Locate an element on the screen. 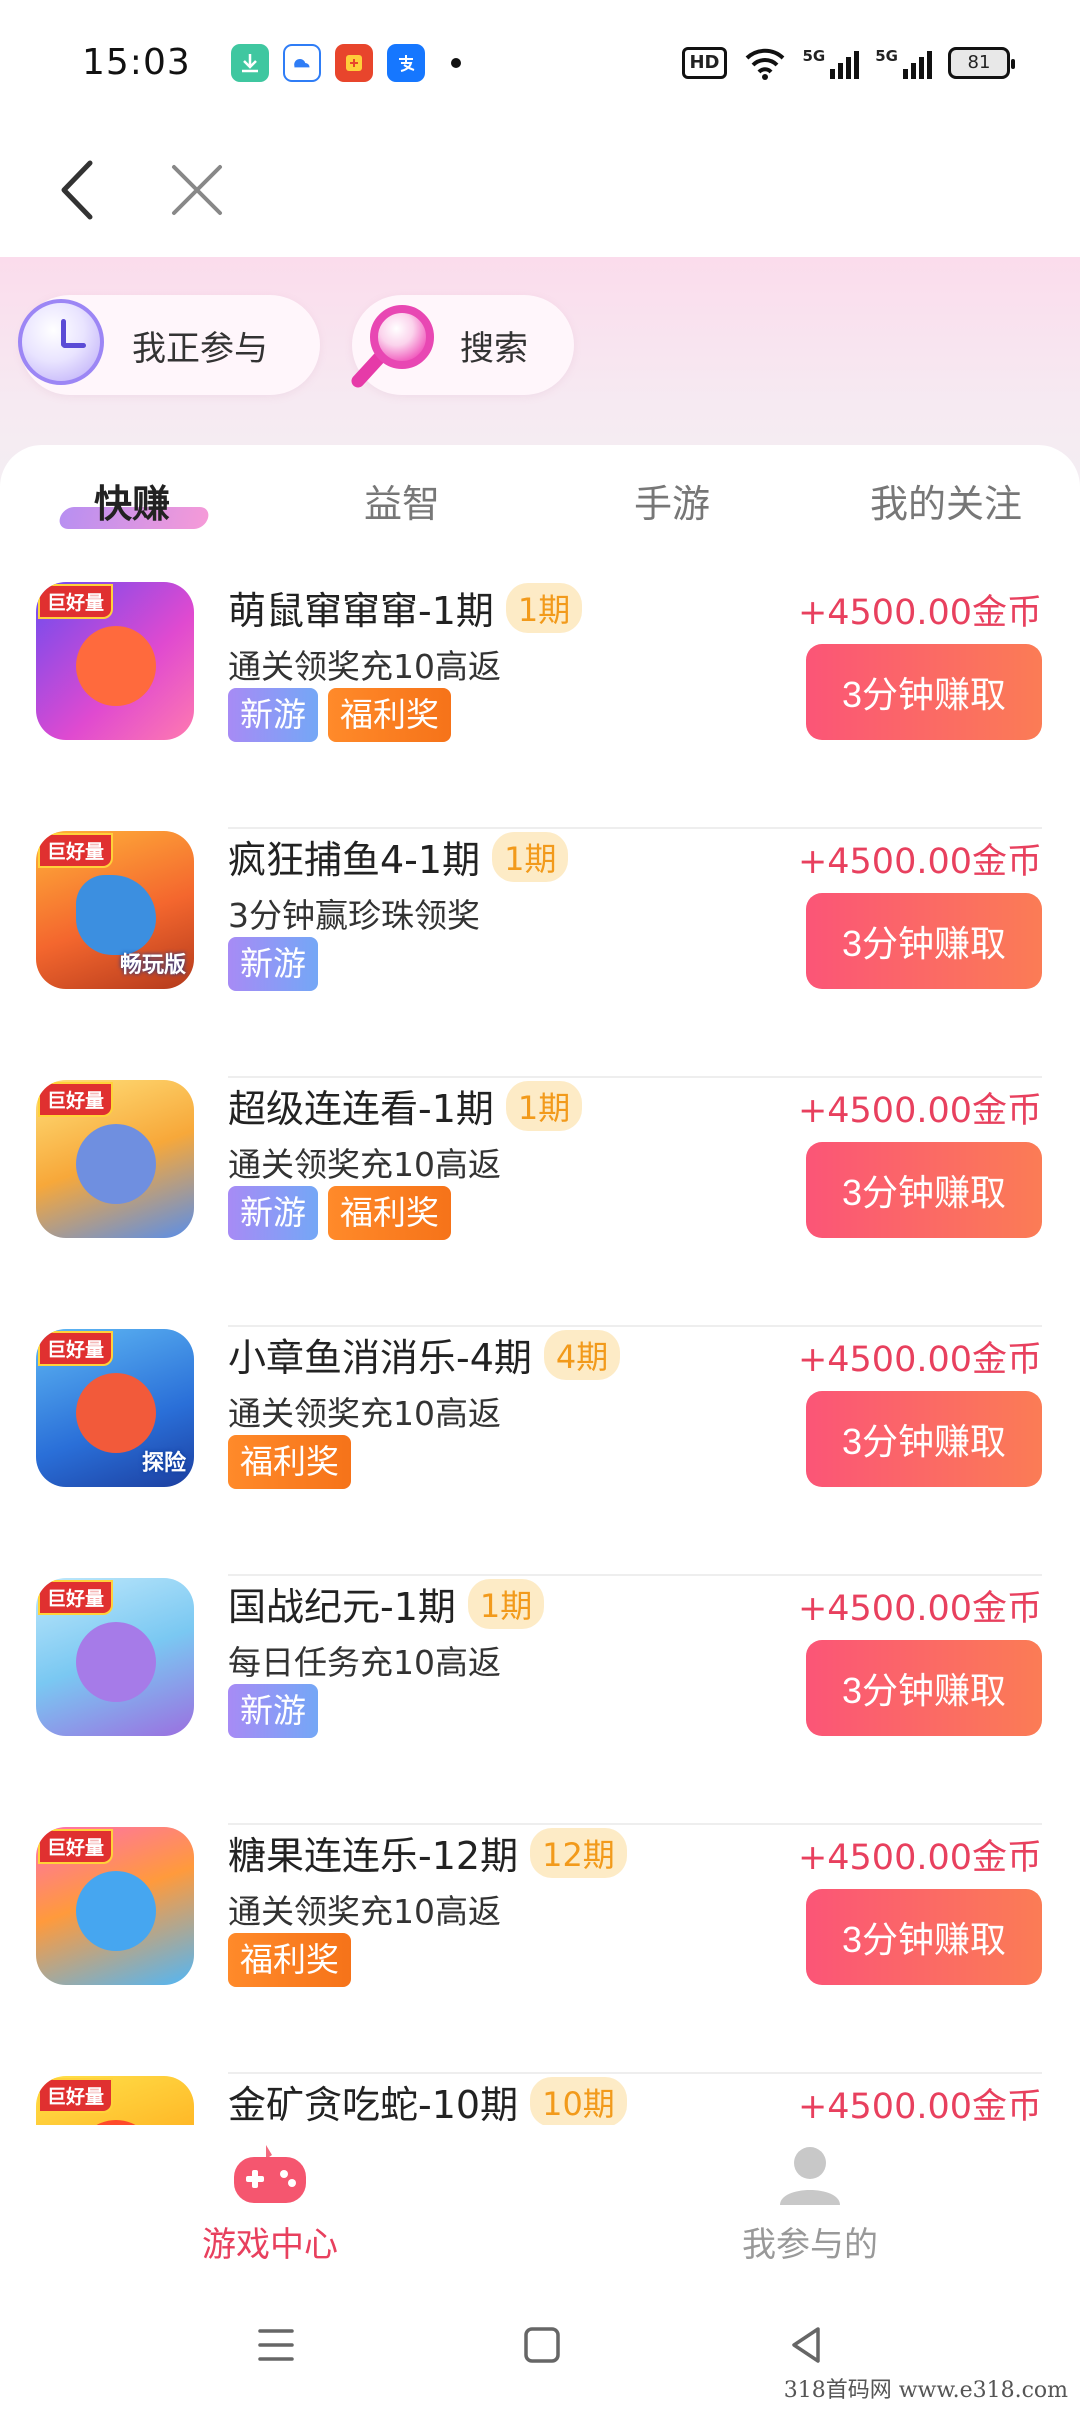  battery-level: 81 is located at coordinates (979, 62).